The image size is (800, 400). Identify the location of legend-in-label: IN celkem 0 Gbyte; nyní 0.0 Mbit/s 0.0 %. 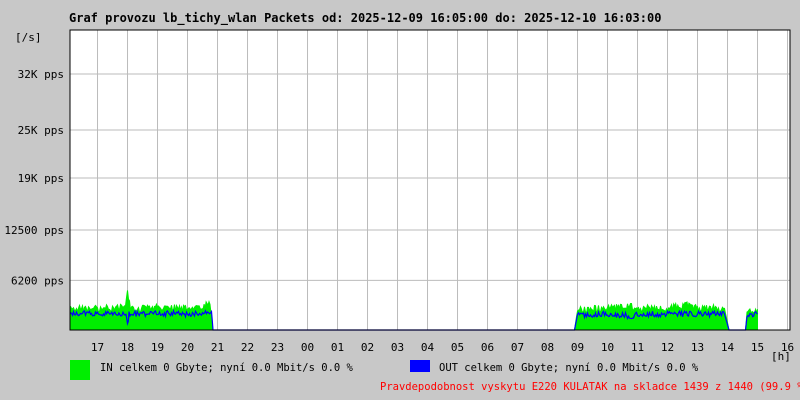
(227, 368).